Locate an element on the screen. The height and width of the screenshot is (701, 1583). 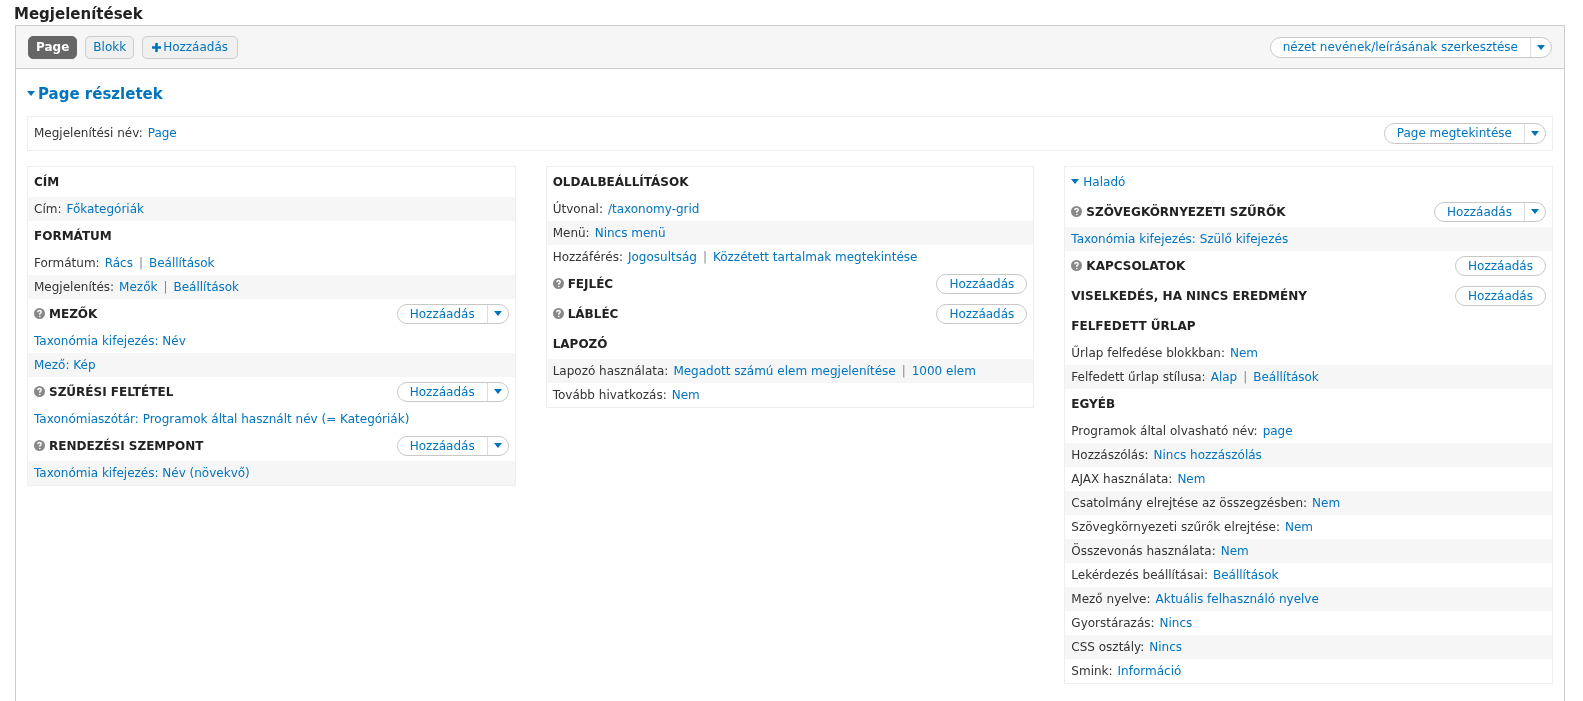
field-link: Page is located at coordinates (162, 133).